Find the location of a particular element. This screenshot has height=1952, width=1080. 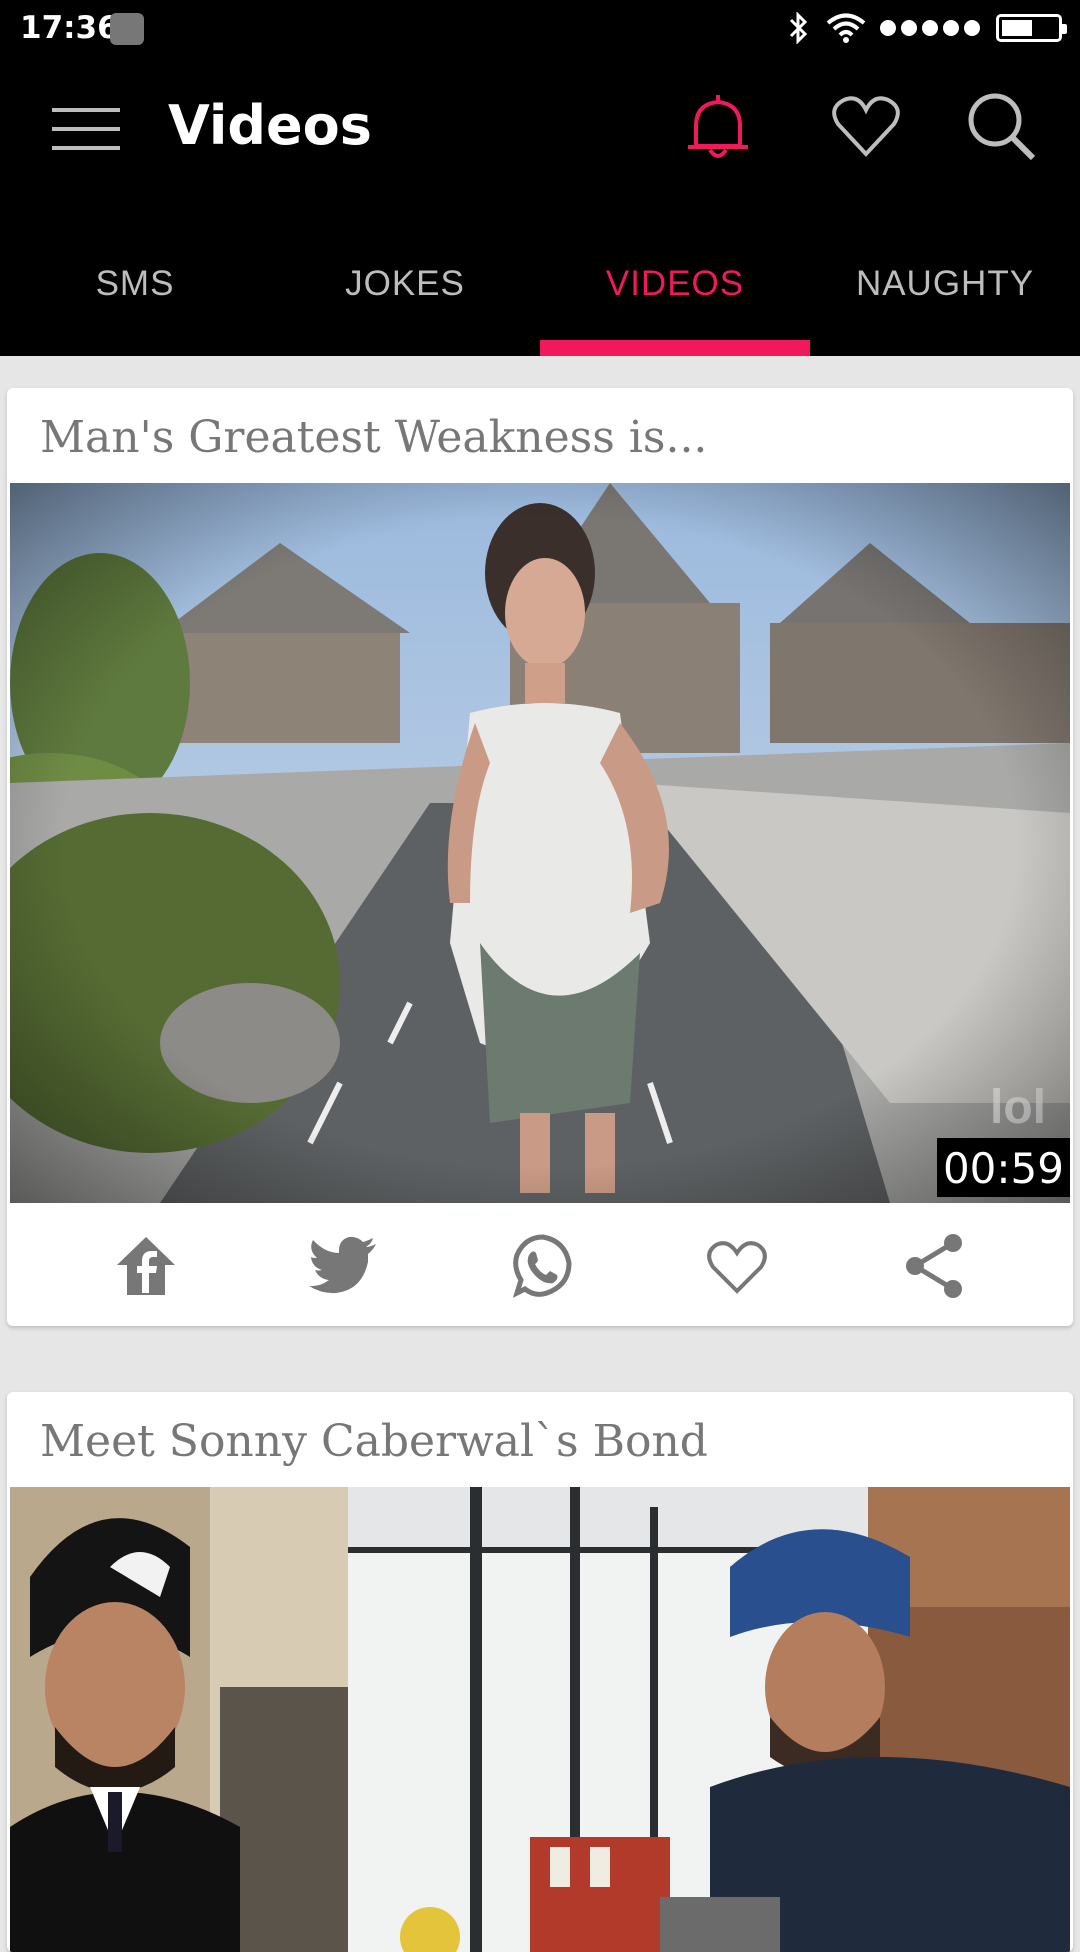

whatsapp-icon is located at coordinates (540, 1266).